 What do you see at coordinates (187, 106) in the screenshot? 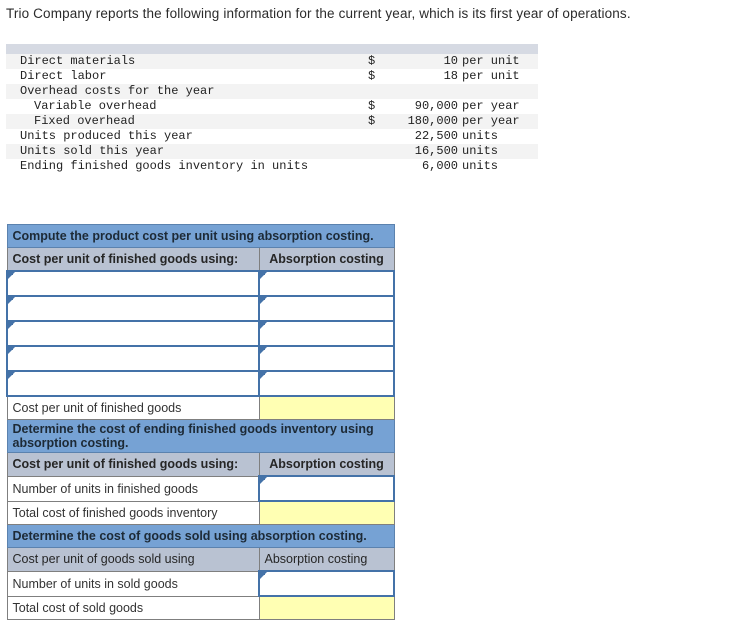
I see `info-label: Variable overhead` at bounding box center [187, 106].